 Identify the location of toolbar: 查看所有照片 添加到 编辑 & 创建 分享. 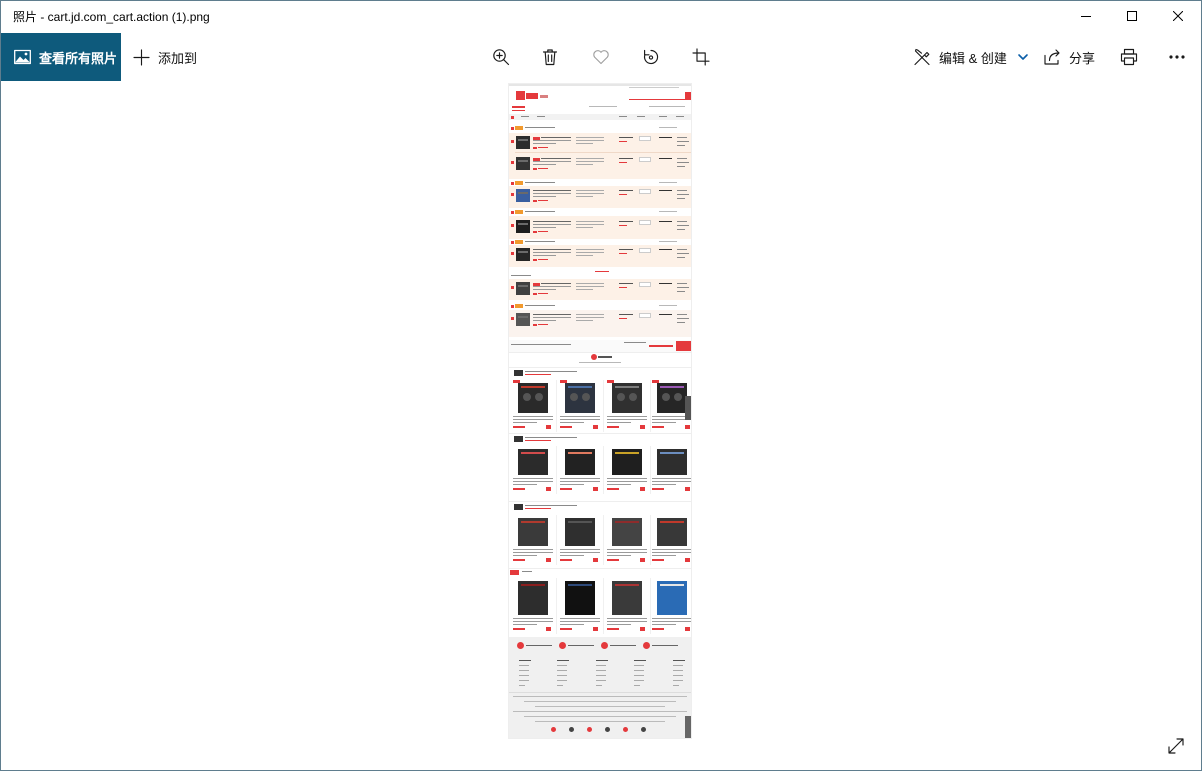
(601, 57).